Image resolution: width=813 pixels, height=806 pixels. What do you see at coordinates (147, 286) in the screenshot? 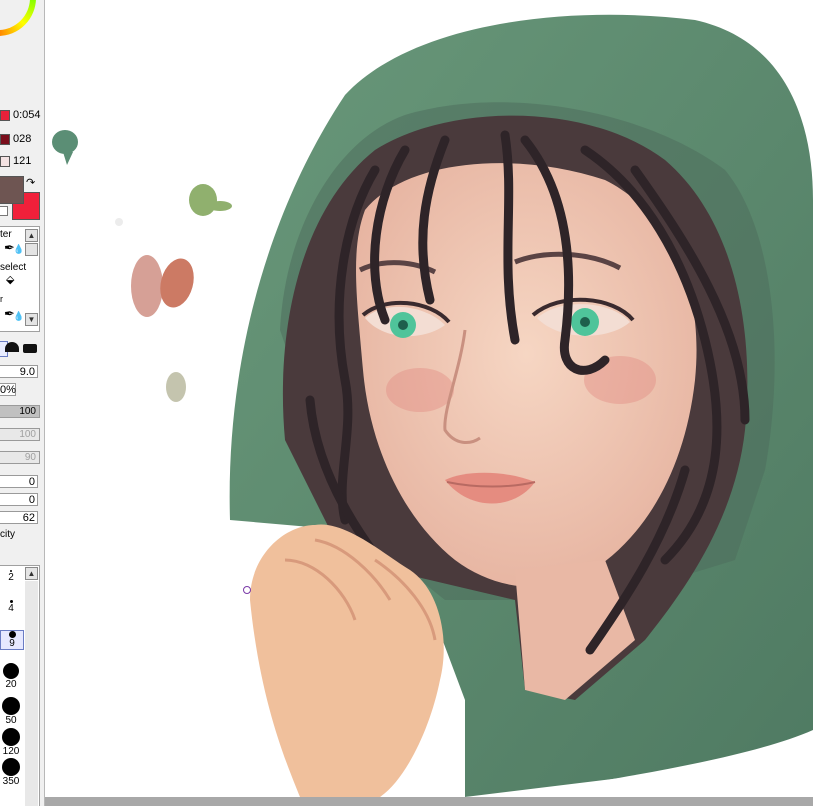
I see `color-blob-pink` at bounding box center [147, 286].